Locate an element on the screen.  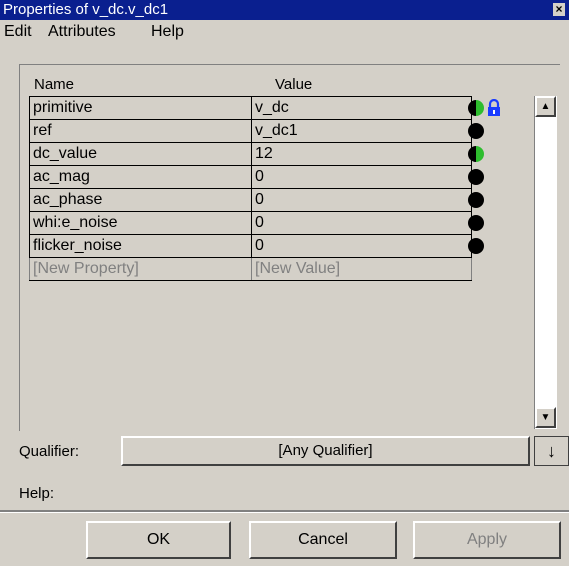
property-name: ac_phase is located at coordinates (140, 200).